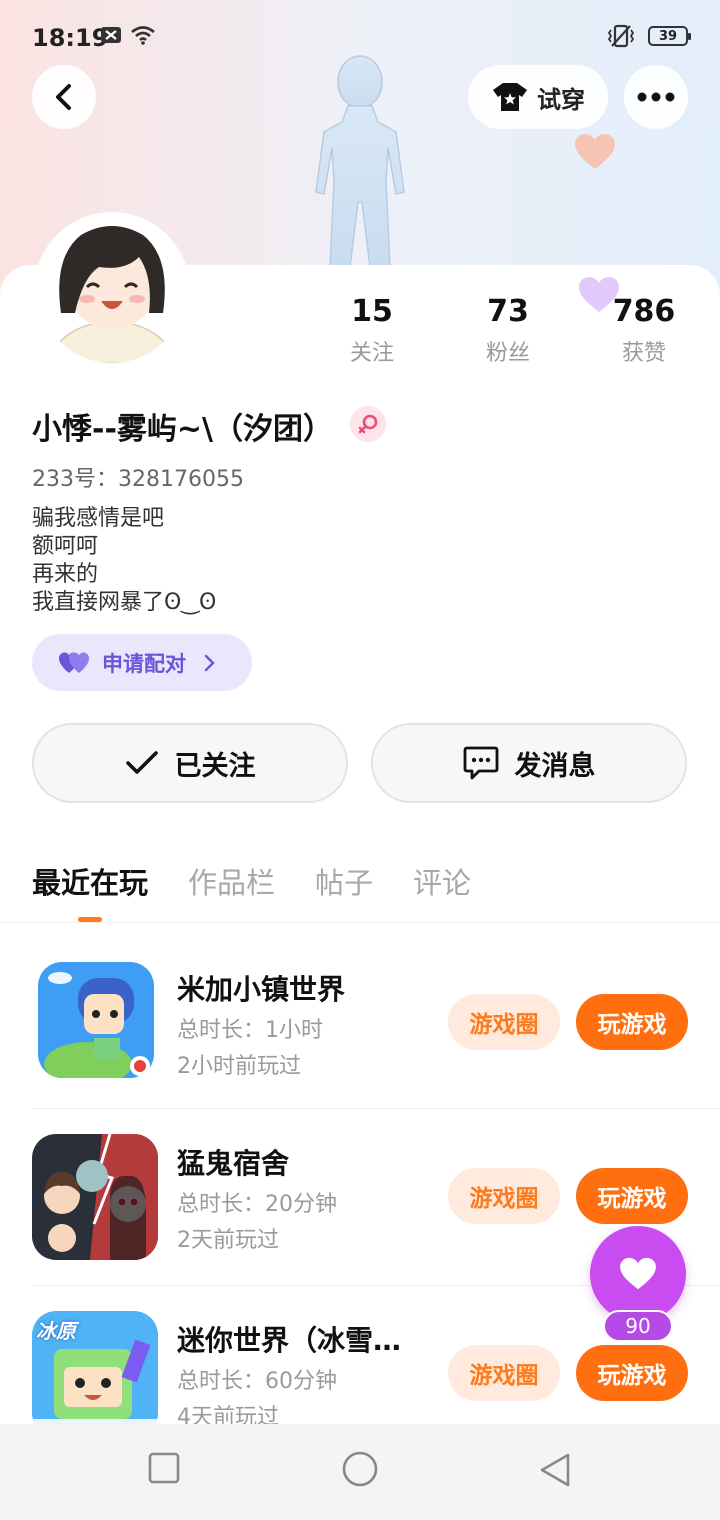 The height and width of the screenshot is (1520, 720). Describe the element at coordinates (644, 330) in the screenshot. I see `stat-likes: 786 获赞` at that location.